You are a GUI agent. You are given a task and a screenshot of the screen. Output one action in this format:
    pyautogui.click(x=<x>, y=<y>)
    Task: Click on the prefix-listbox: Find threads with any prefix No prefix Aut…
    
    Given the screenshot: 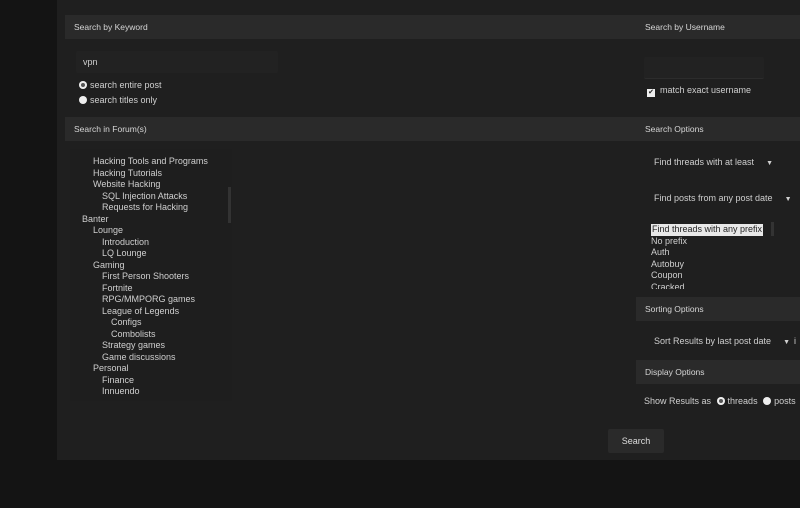 What is the action you would take?
    pyautogui.click(x=711, y=256)
    